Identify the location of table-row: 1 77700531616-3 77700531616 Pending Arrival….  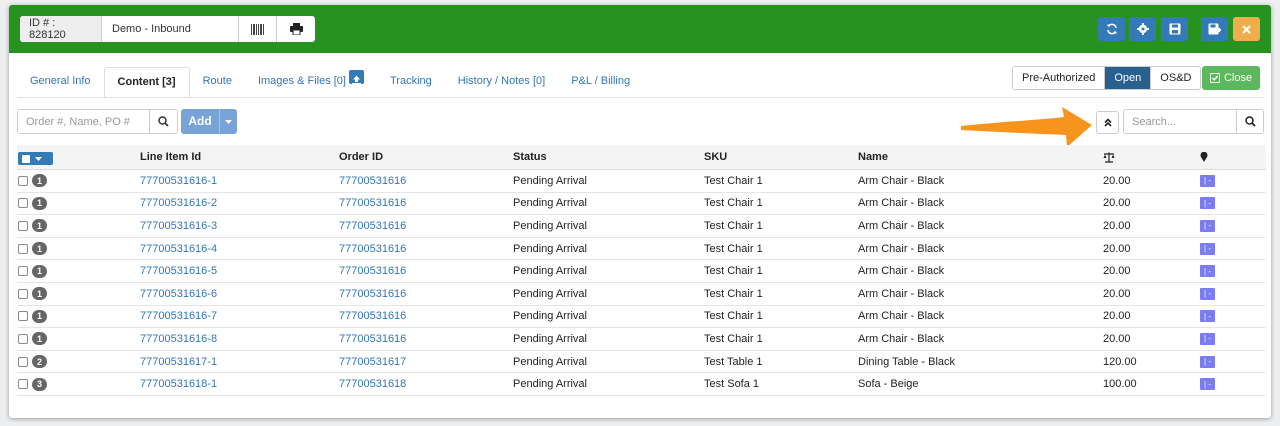
(641, 226).